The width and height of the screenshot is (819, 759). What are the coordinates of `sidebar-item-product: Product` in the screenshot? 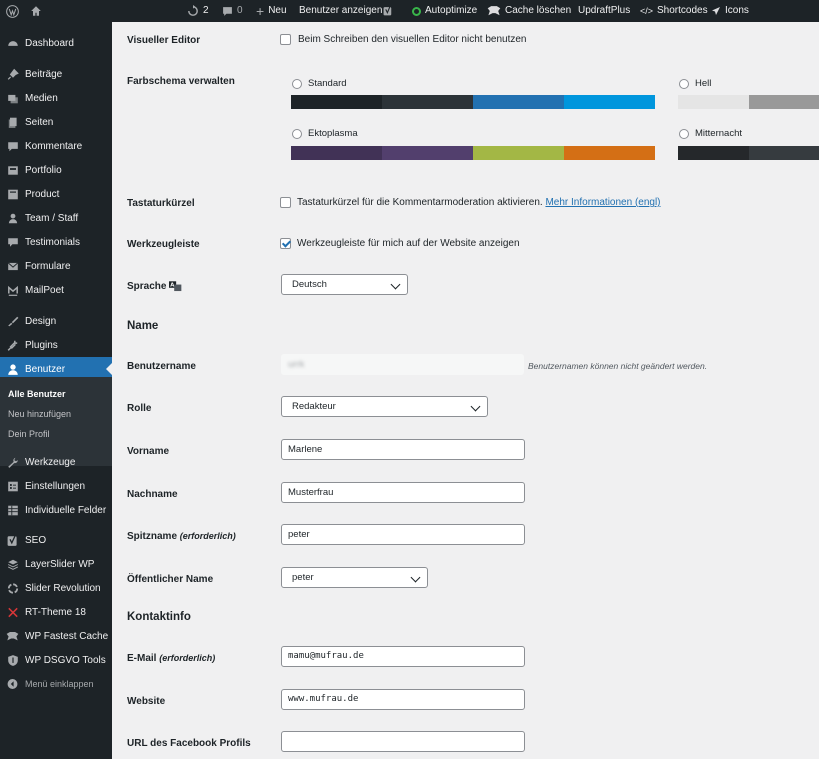 It's located at (56, 194).